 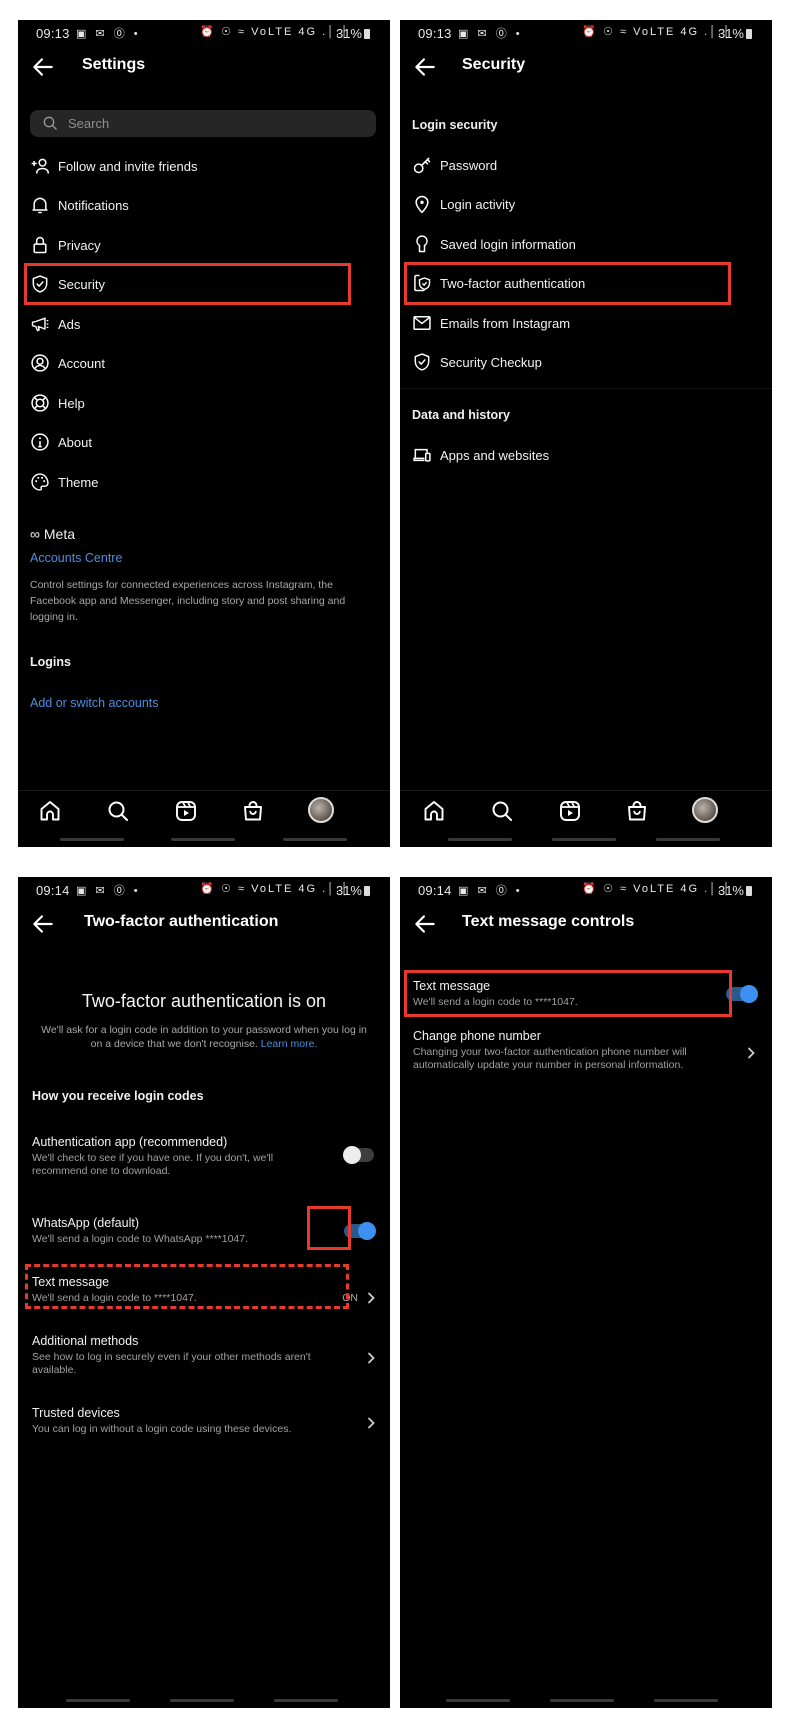 What do you see at coordinates (50, 662) in the screenshot?
I see `logins-heading: Logins` at bounding box center [50, 662].